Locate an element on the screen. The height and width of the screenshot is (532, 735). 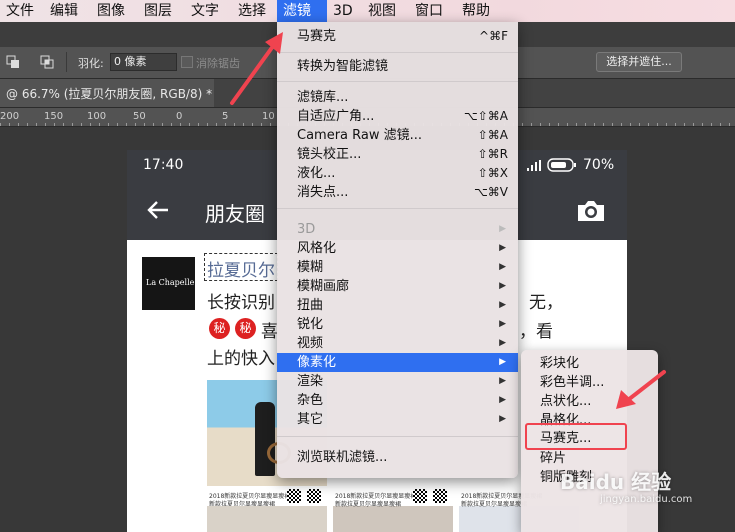
annotation-arrow-mosaic is located at coordinates (641, 389).